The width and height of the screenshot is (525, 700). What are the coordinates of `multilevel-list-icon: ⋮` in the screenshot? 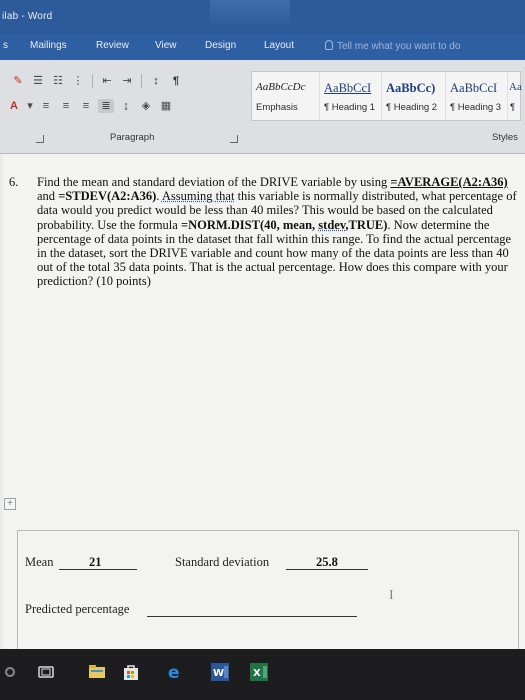 It's located at (78, 81).